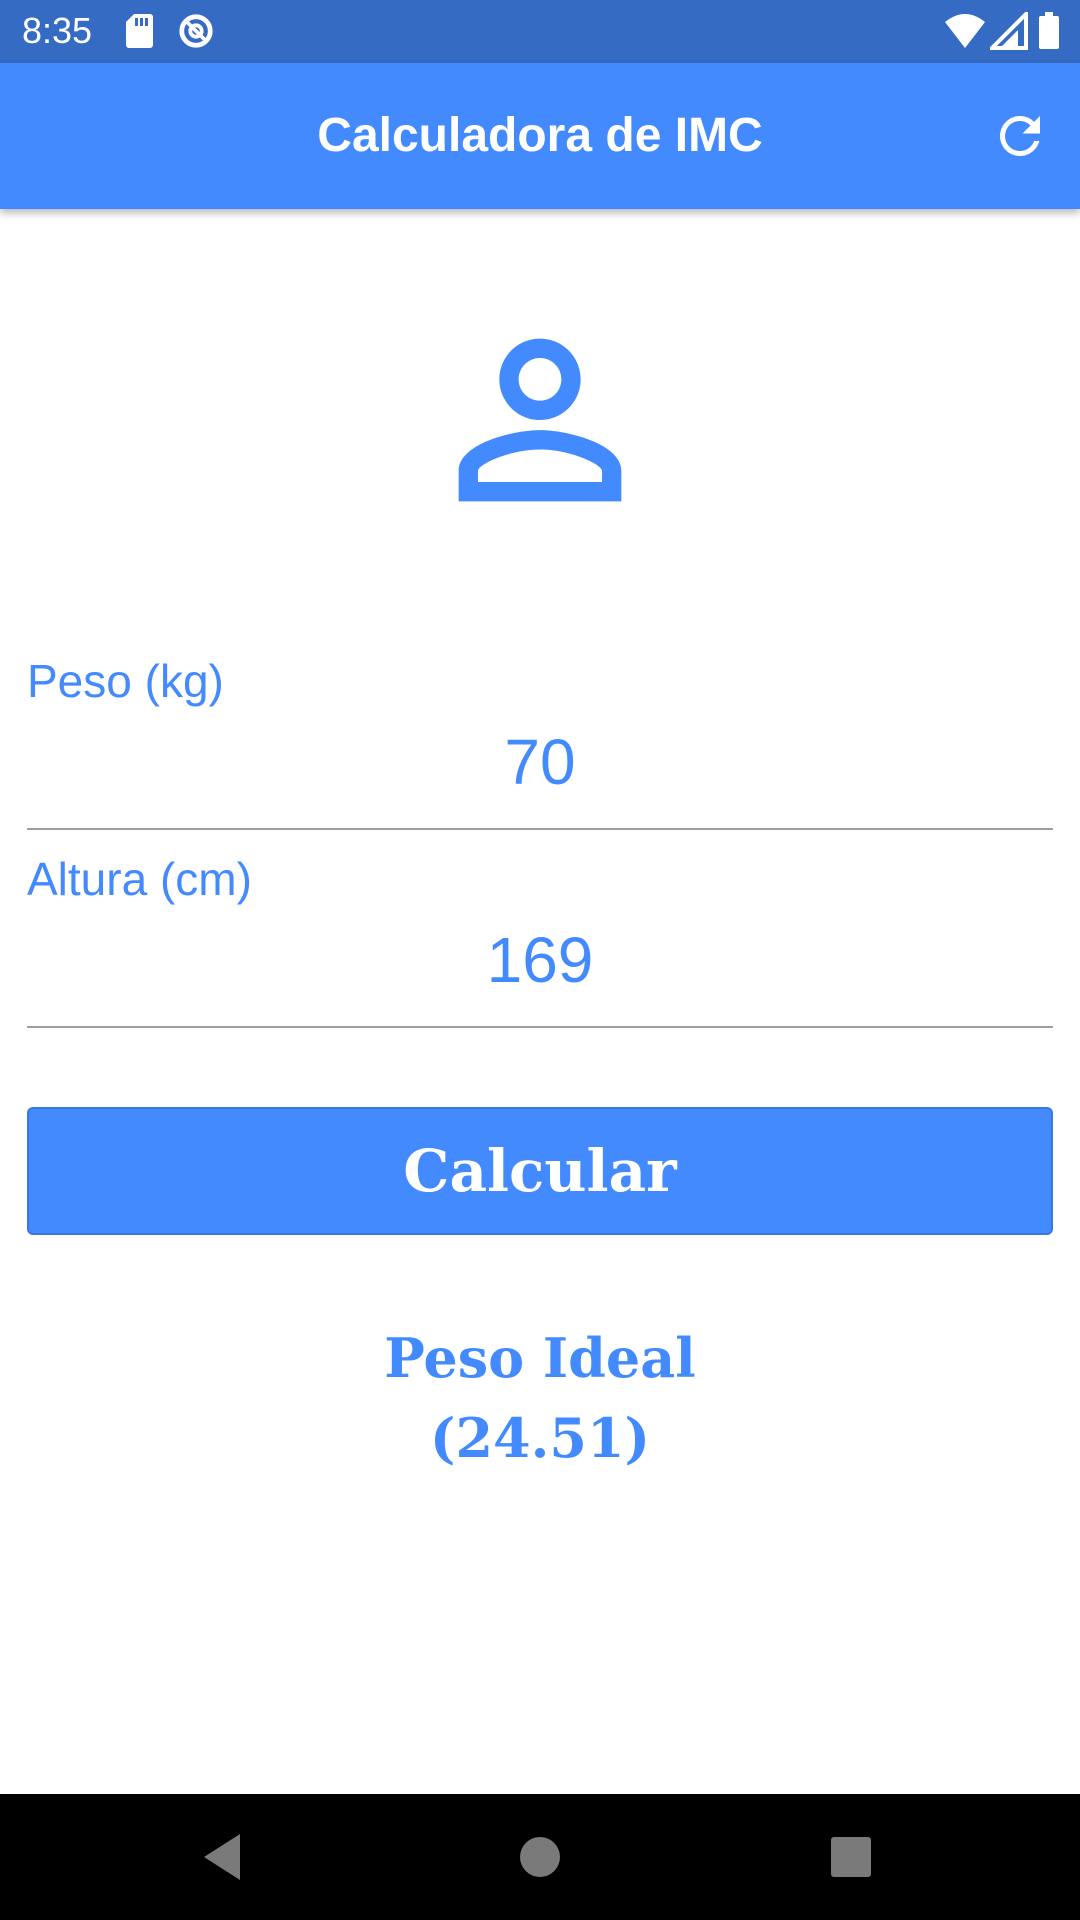 This screenshot has height=1920, width=1080. I want to click on height-underline, so click(540, 1027).